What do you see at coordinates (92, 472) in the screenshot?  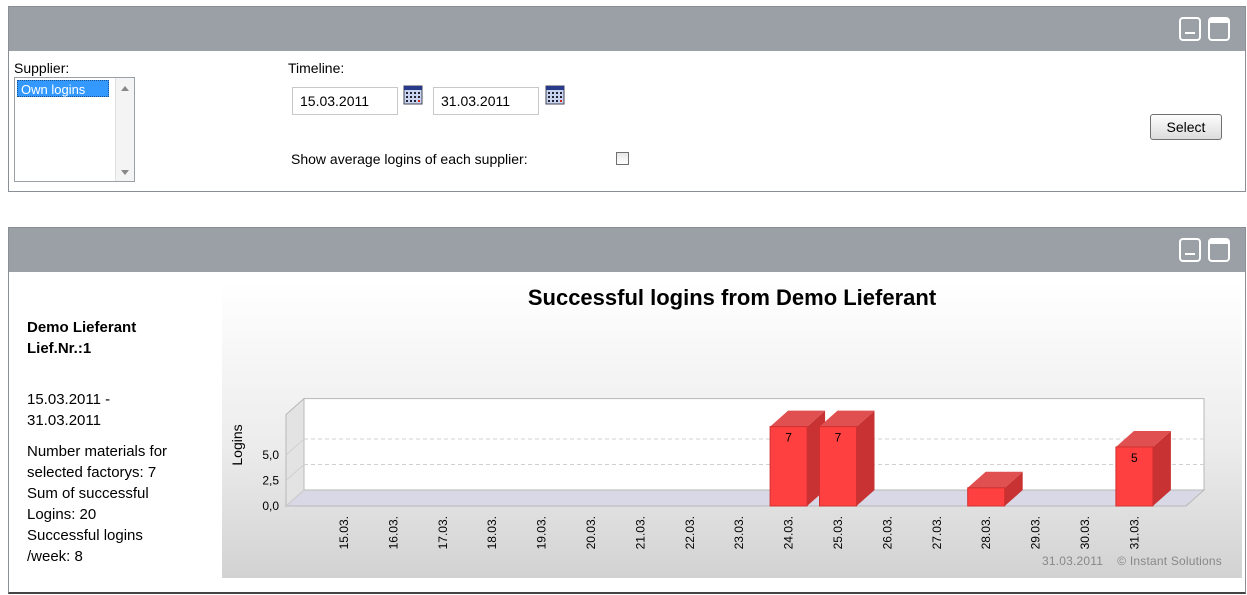 I see `materials-text-2: selected factorys: 7` at bounding box center [92, 472].